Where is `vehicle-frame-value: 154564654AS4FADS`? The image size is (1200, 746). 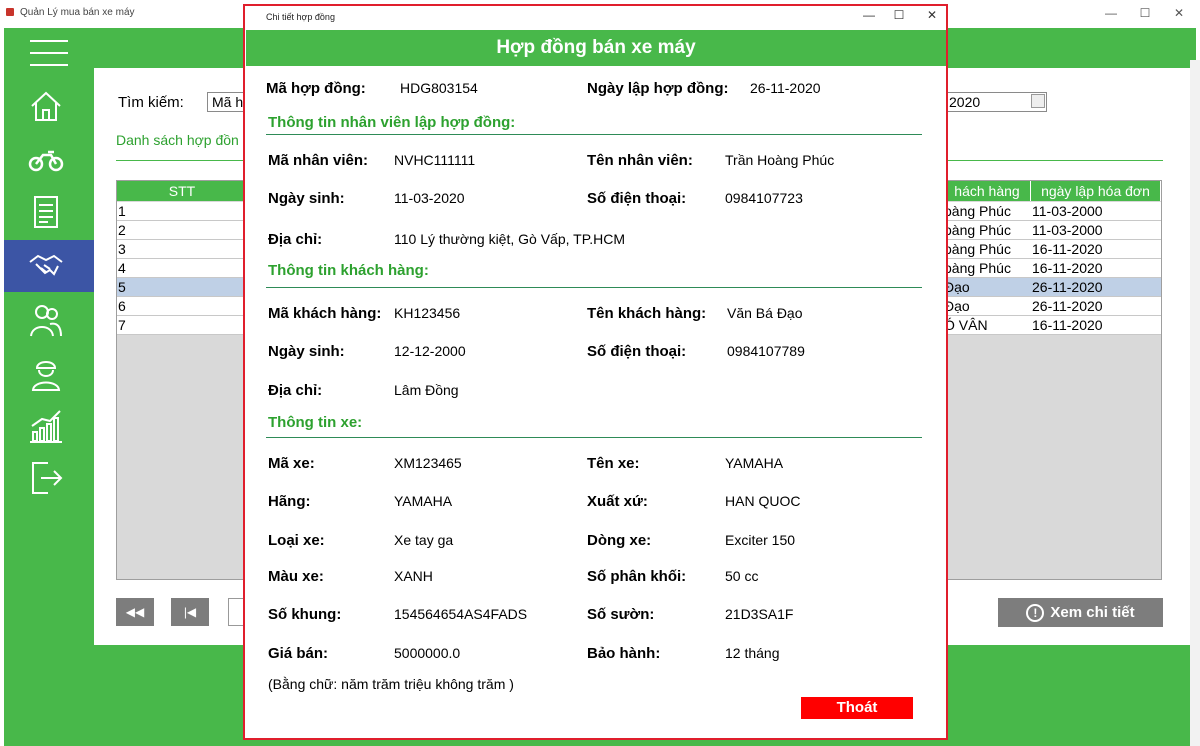
vehicle-frame-value: 154564654AS4FADS is located at coordinates (461, 614).